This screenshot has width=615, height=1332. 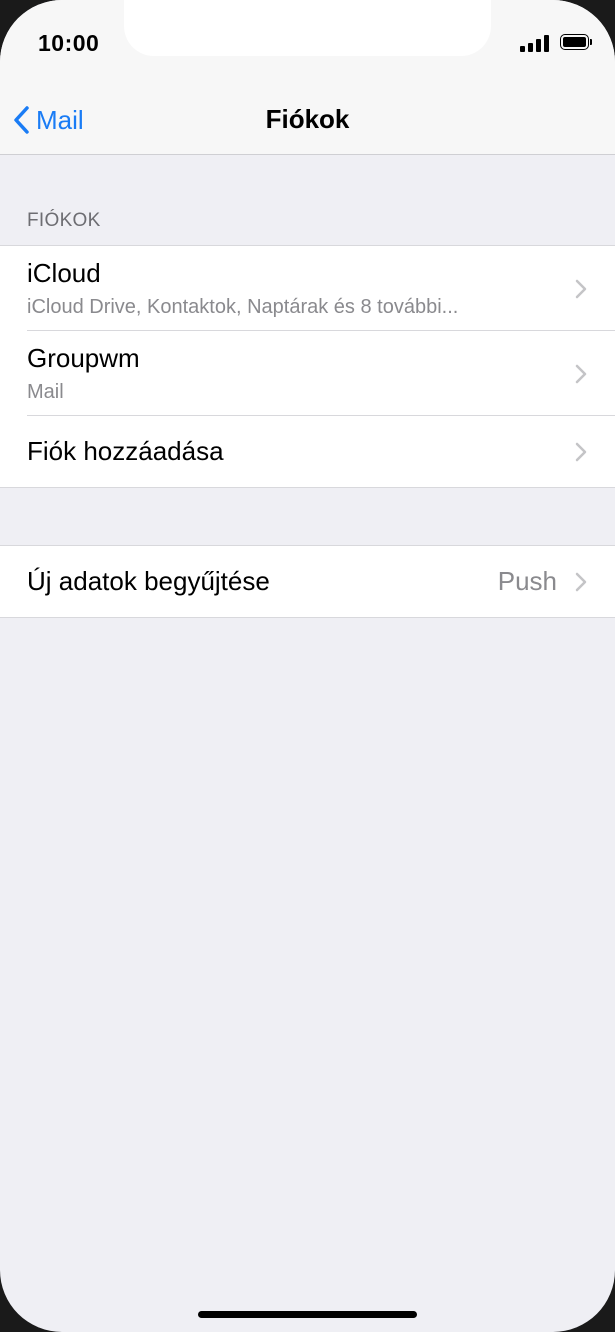 I want to click on row-title: iCloud, so click(x=64, y=273).